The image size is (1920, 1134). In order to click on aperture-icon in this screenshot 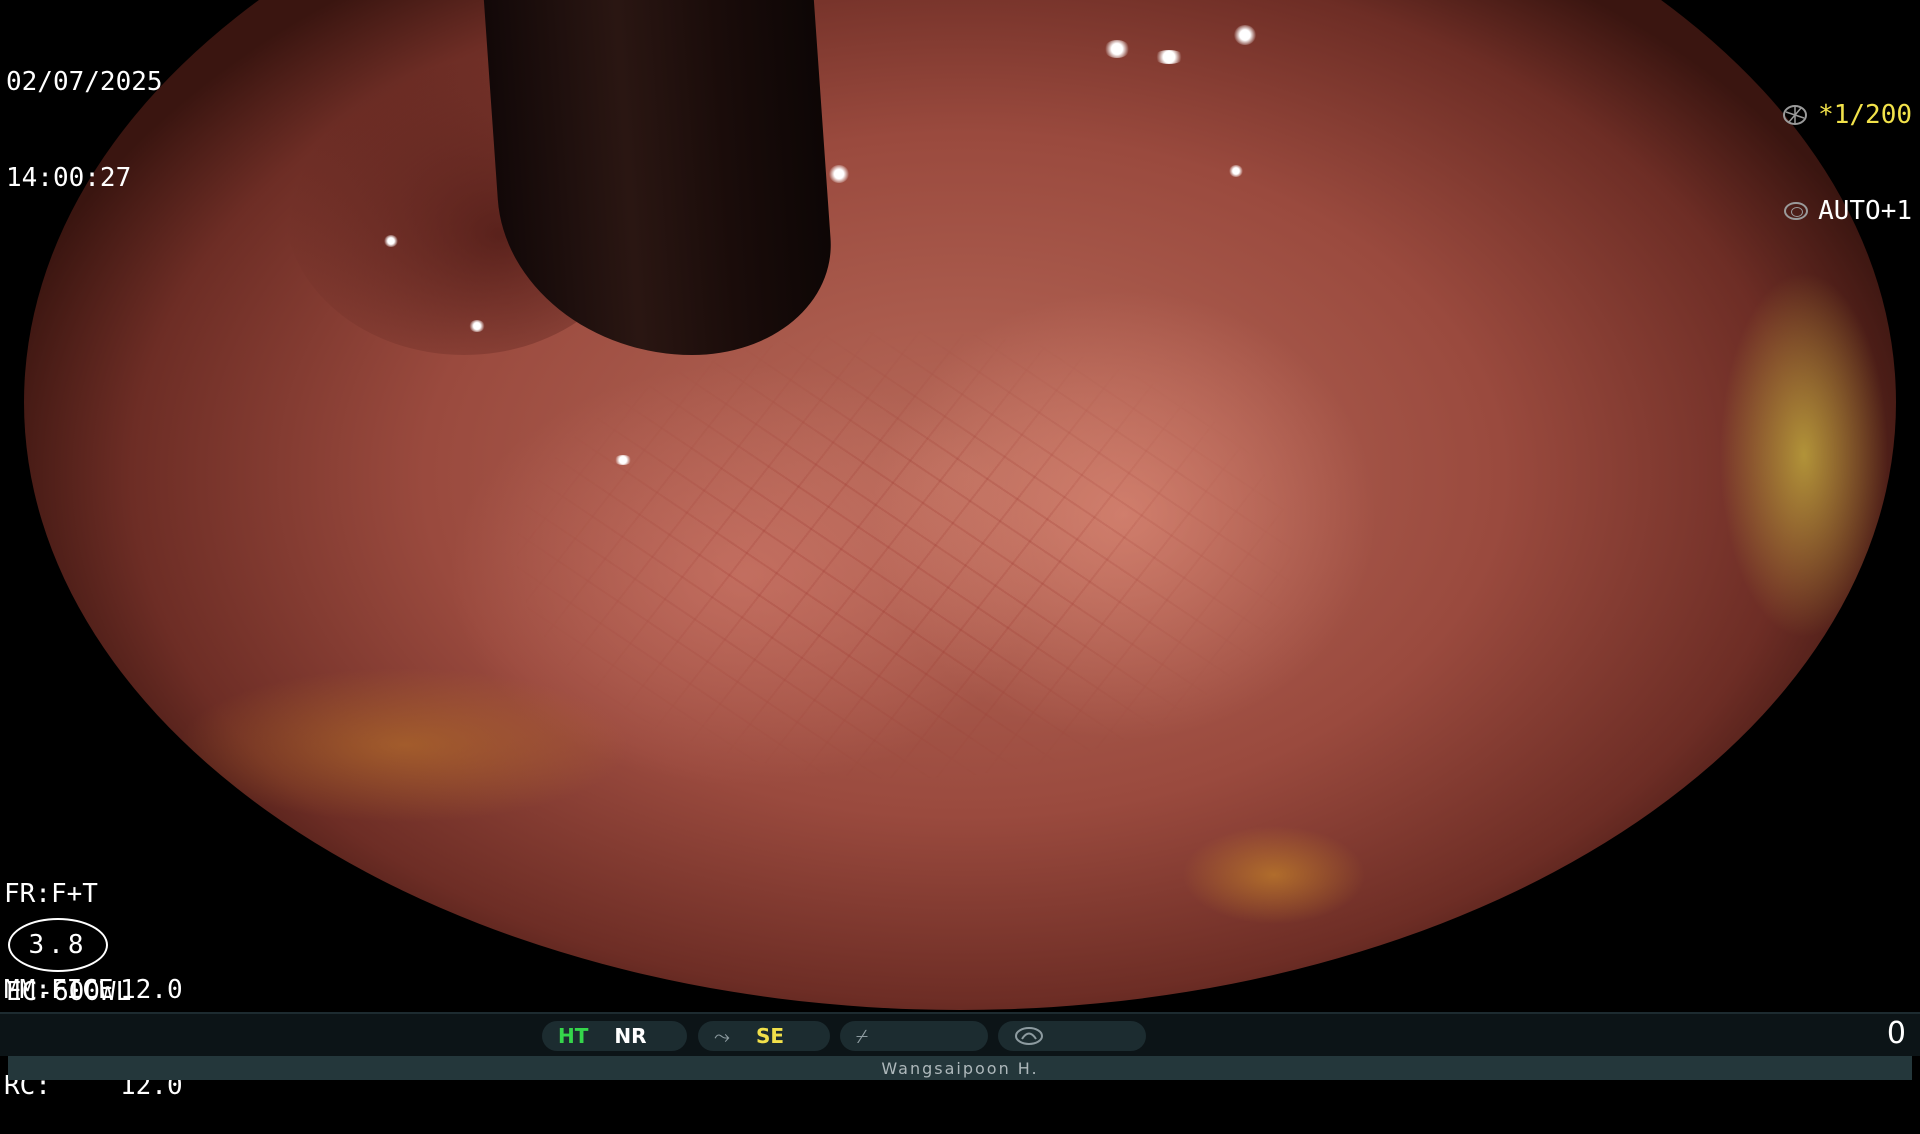, I will do `click(1795, 115)`.